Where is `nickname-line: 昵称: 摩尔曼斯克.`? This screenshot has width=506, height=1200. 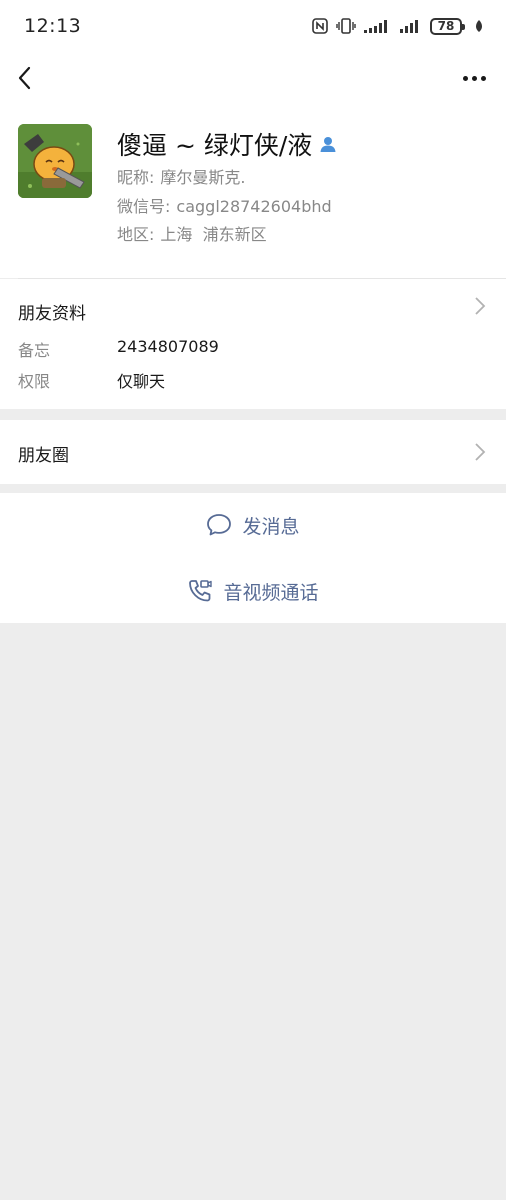 nickname-line: 昵称: 摩尔曼斯克. is located at coordinates (181, 176).